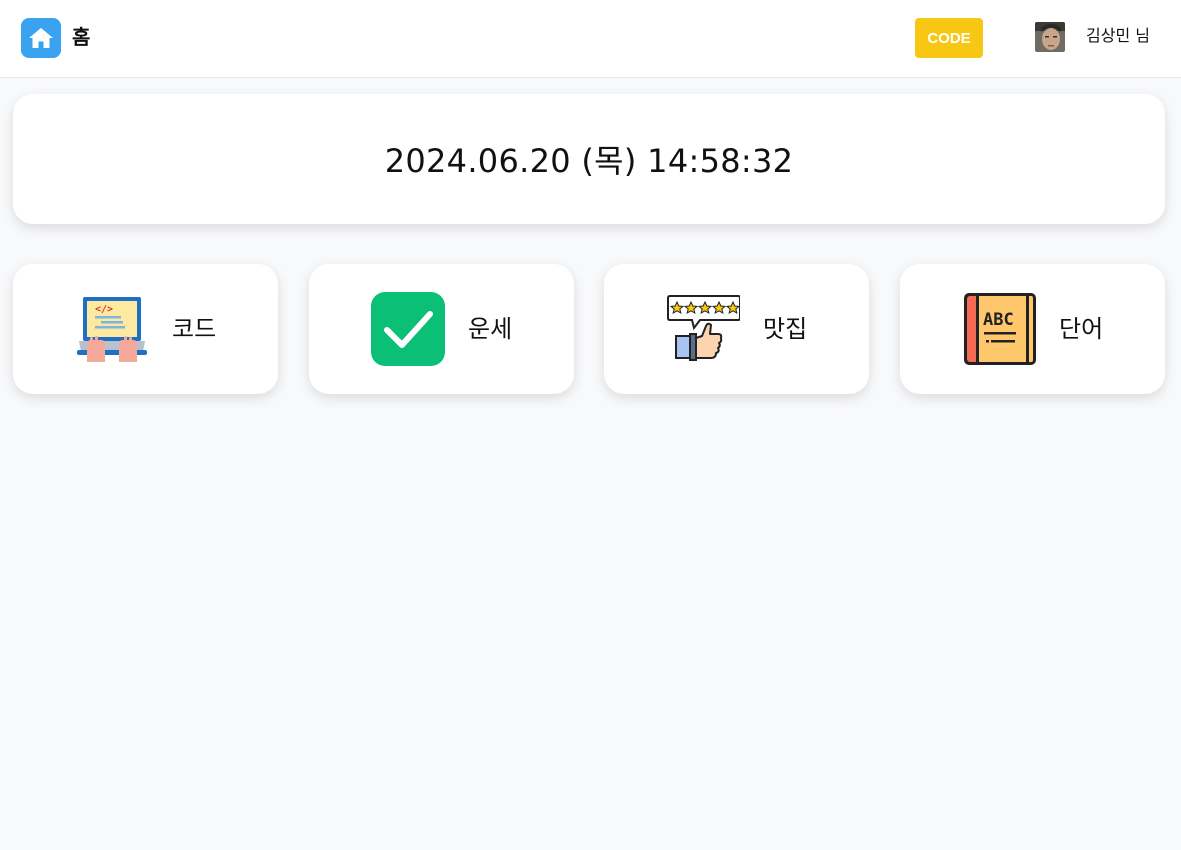 Image resolution: width=1181 pixels, height=850 pixels. I want to click on avatar, so click(1050, 37).